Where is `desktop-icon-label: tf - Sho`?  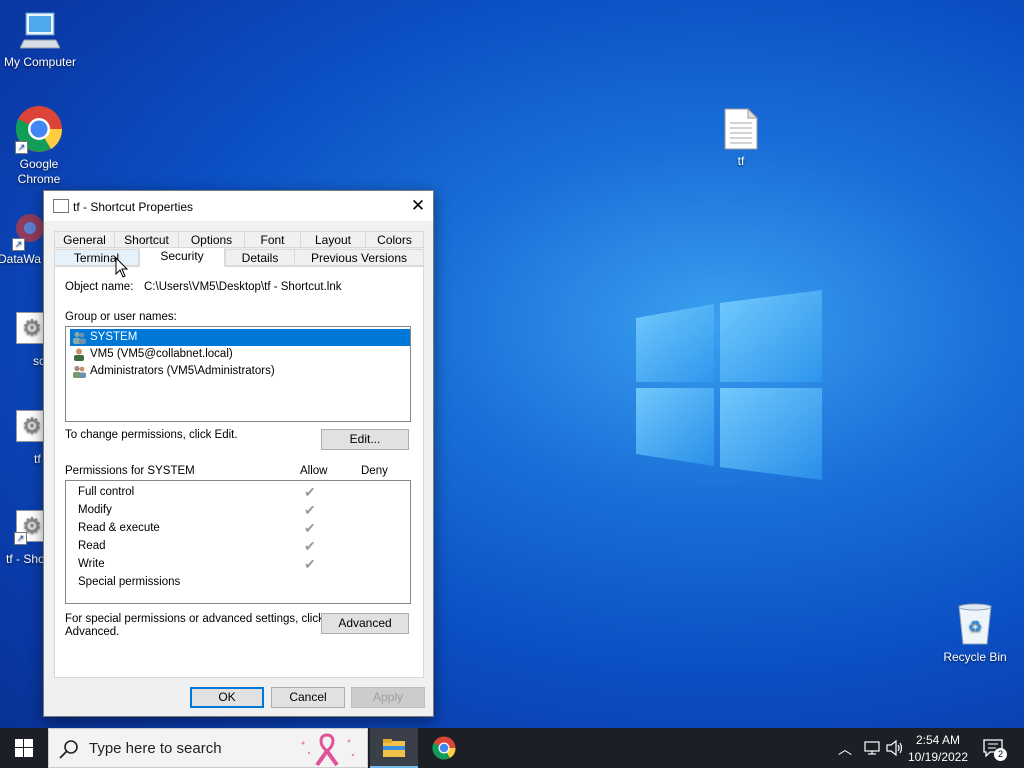 desktop-icon-label: tf - Sho is located at coordinates (25, 559).